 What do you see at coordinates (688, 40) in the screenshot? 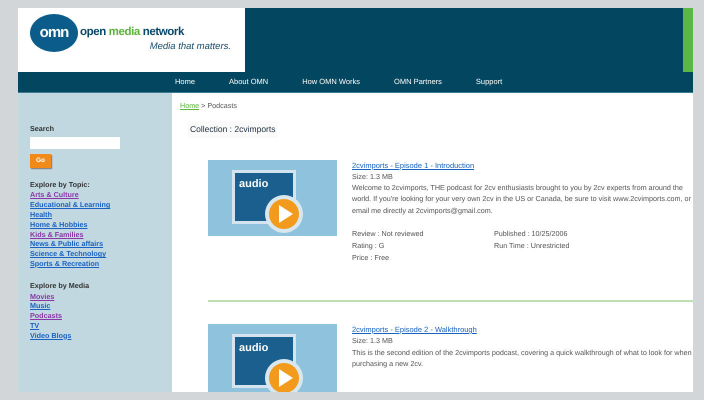
I see `header-accent-bar` at bounding box center [688, 40].